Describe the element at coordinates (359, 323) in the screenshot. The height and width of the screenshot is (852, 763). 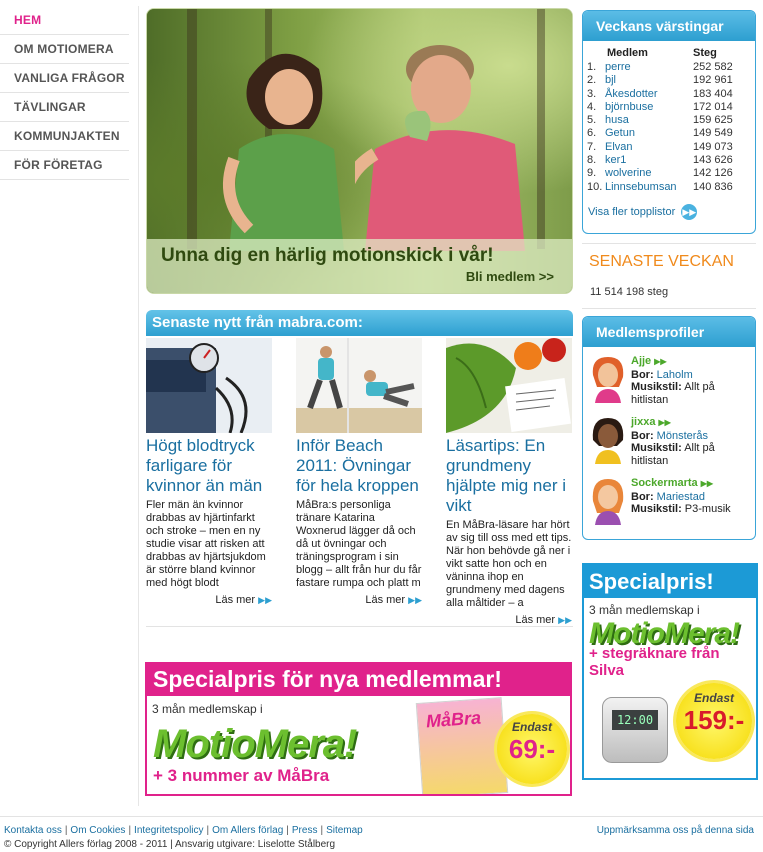
I see `news-header: Senaste nytt från mabra.com:` at that location.